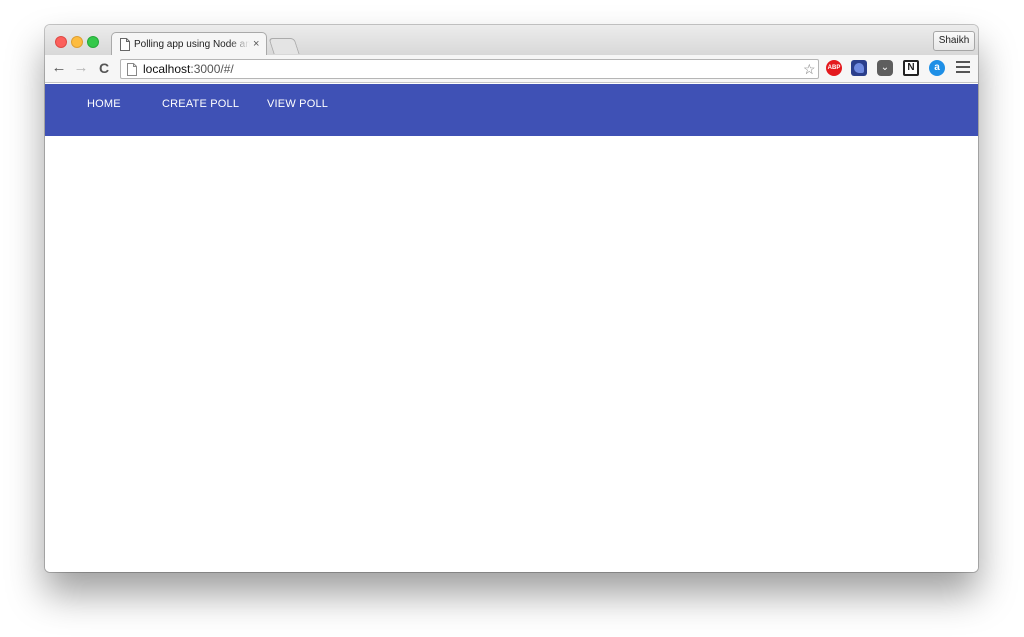 This screenshot has width=1024, height=637. What do you see at coordinates (81, 68) in the screenshot?
I see `forward-arrow-icon: →` at bounding box center [81, 68].